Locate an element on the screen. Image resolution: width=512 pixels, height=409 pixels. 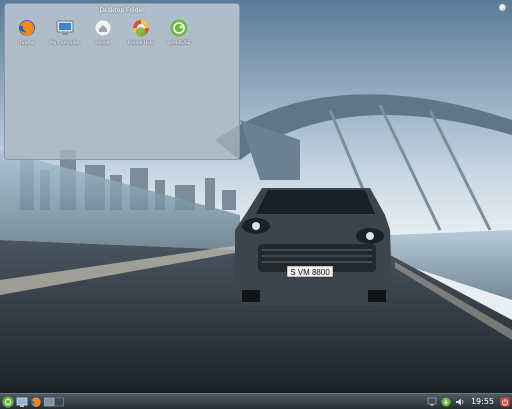
system-tray: 19:55 is located at coordinates (468, 401).